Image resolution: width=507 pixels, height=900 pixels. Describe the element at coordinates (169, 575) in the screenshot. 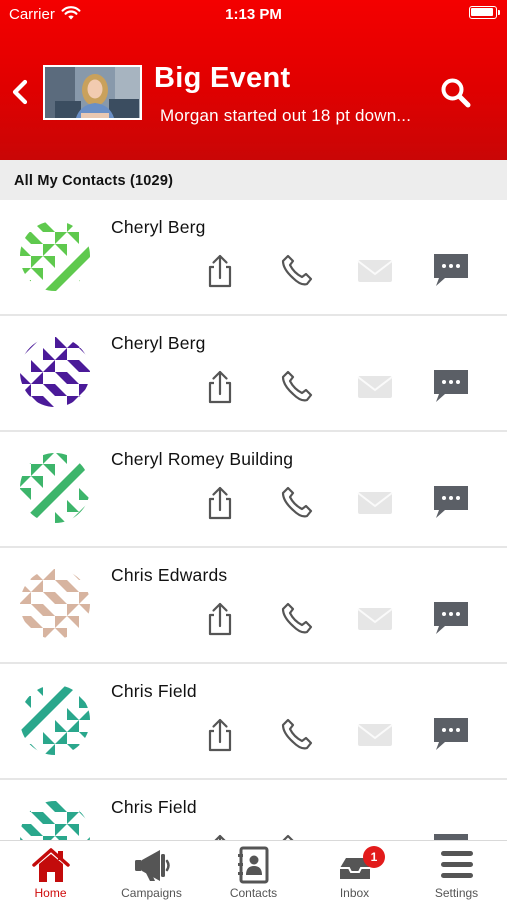

I see `contact-name: Chris Edwards` at that location.